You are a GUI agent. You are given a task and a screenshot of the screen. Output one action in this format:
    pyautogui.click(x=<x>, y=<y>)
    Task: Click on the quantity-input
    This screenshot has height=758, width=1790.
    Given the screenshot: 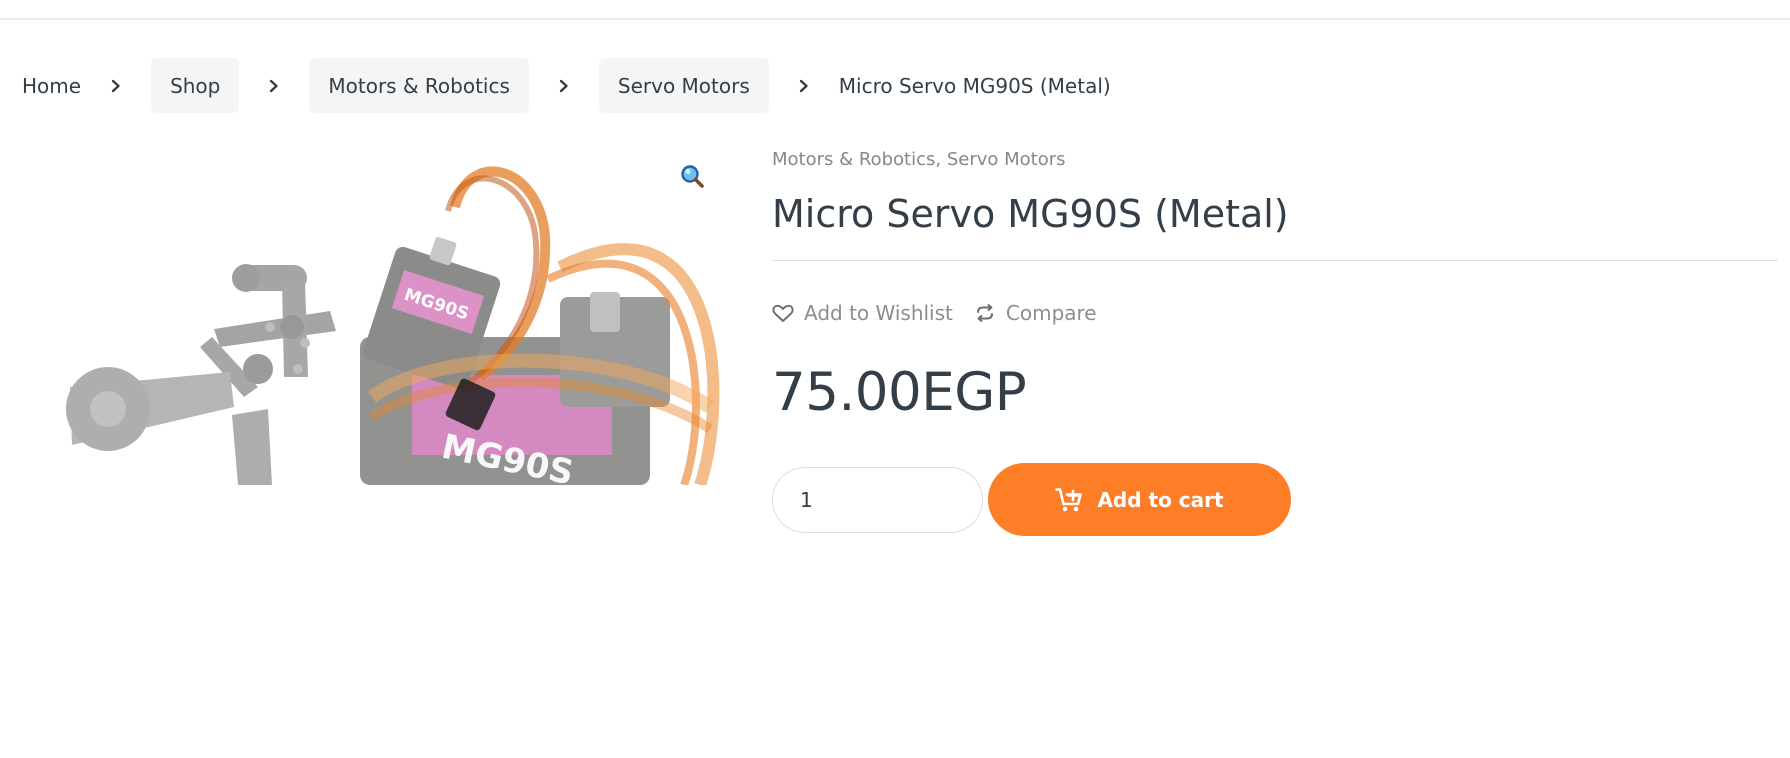 What is the action you would take?
    pyautogui.click(x=877, y=499)
    